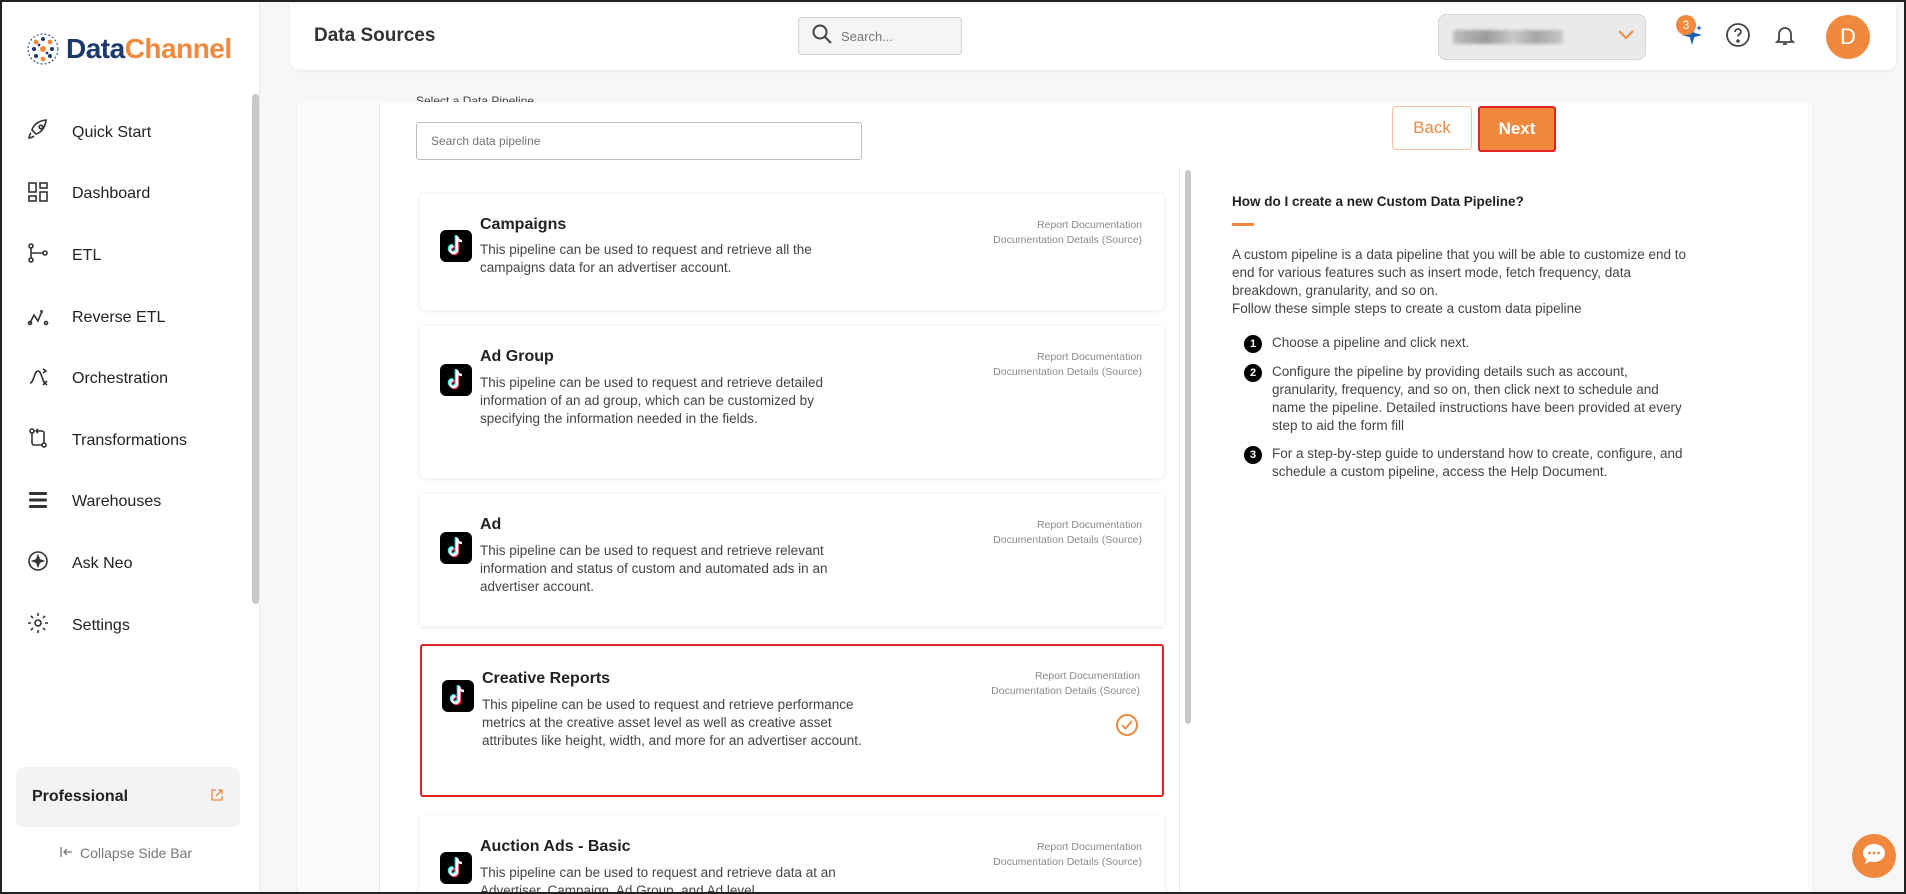  Describe the element at coordinates (67, 853) in the screenshot. I see `collapse-arrow-icon` at that location.